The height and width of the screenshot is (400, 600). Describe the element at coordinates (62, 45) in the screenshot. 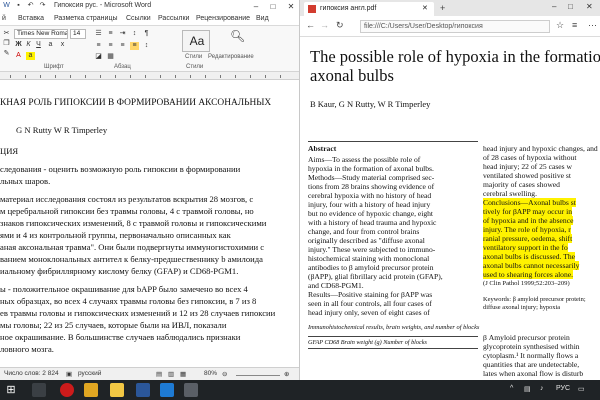

I see `subscript-icon: x` at that location.